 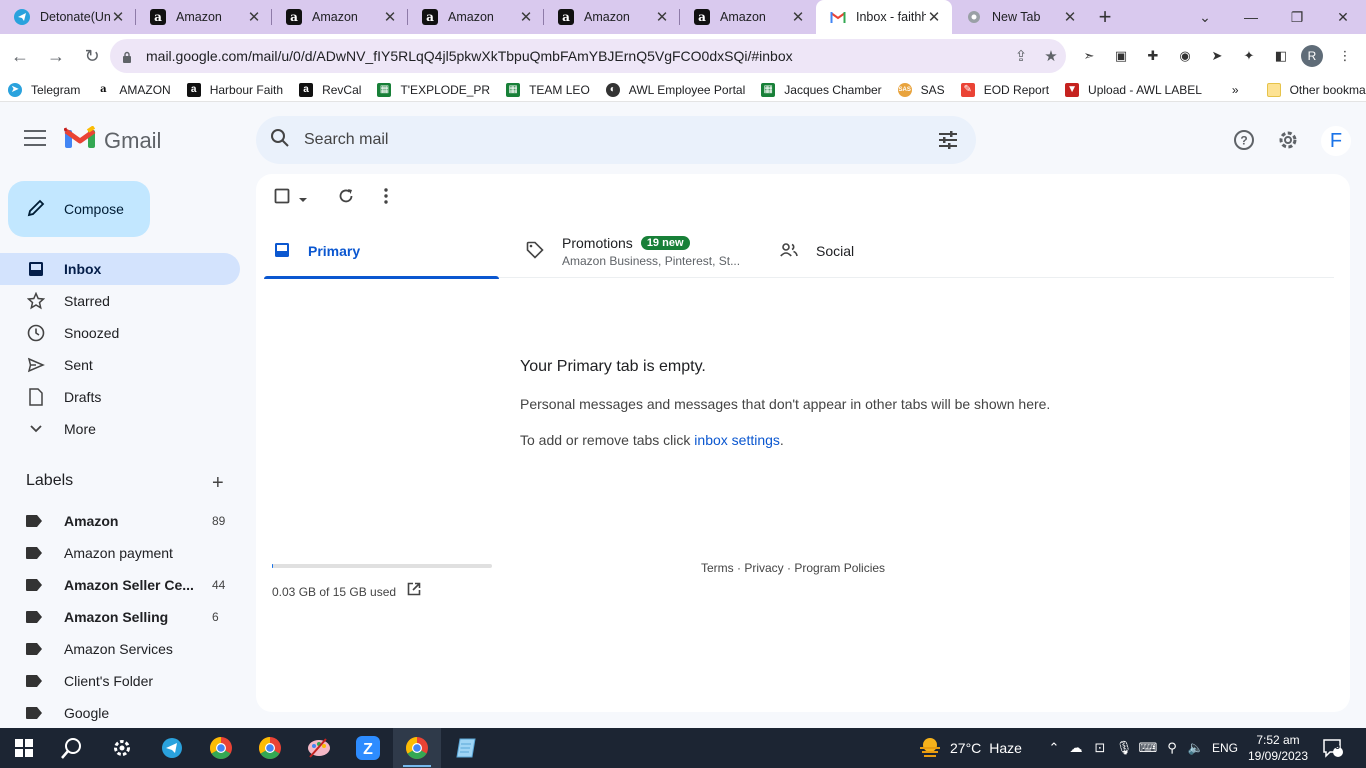 What do you see at coordinates (128, 56) in the screenshot?
I see `lock-icon` at bounding box center [128, 56].